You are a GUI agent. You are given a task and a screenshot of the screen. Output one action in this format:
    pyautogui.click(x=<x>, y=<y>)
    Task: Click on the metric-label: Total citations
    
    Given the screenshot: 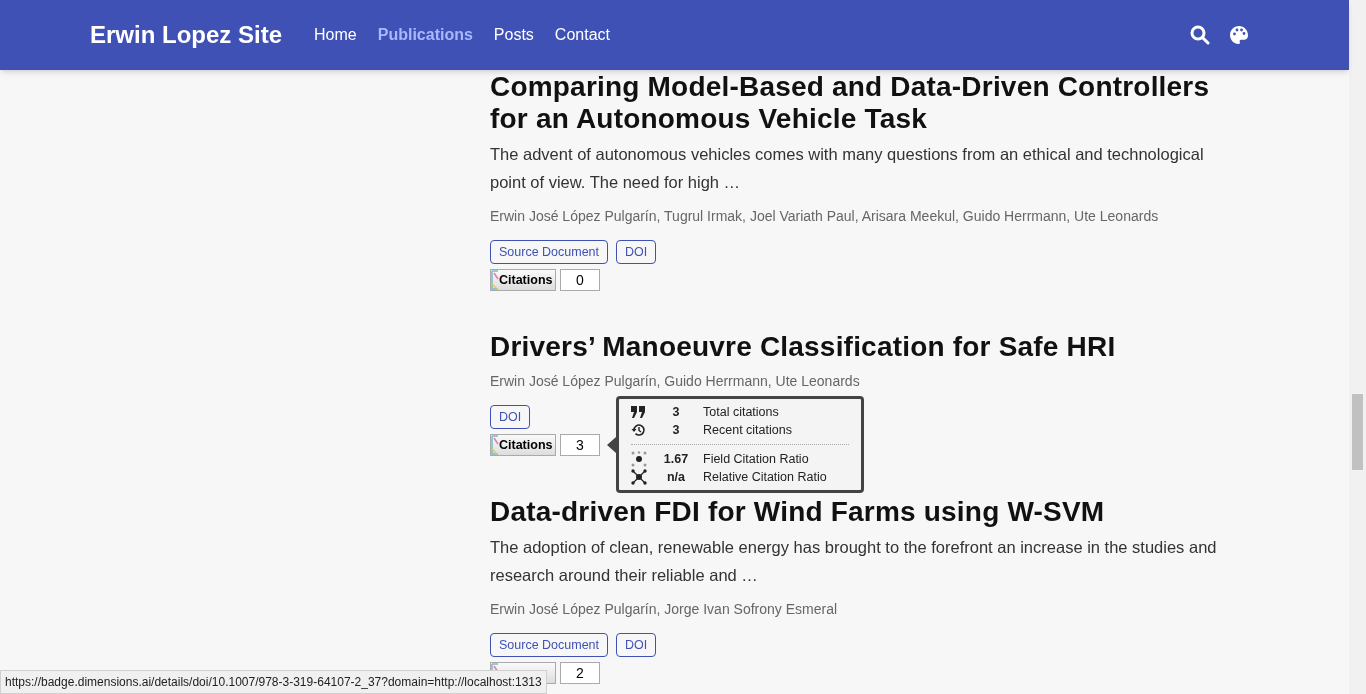 What is the action you would take?
    pyautogui.click(x=741, y=412)
    